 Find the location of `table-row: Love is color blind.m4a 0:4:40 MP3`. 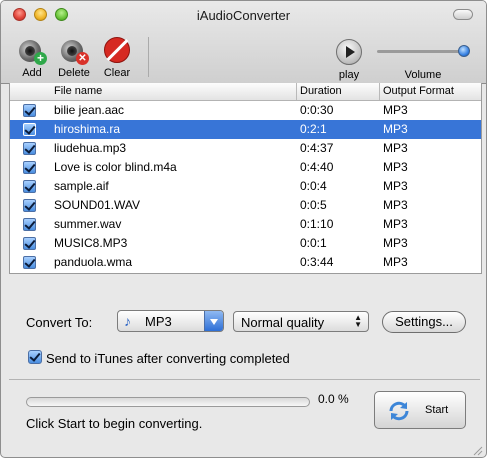

table-row: Love is color blind.m4a 0:4:40 MP3 is located at coordinates (245, 167).